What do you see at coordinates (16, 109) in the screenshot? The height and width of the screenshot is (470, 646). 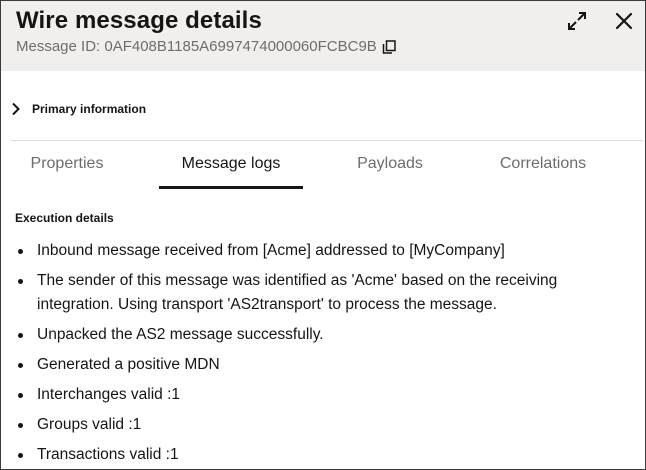 I see `chevron-right-icon` at bounding box center [16, 109].